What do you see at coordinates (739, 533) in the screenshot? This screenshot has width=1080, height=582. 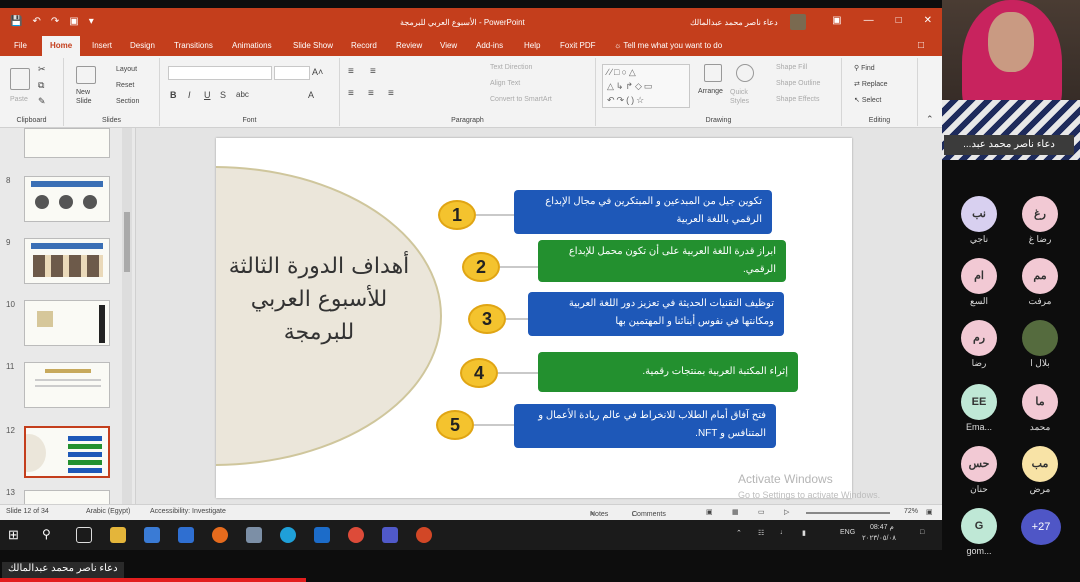 I see `tray-overflow-icon: ⌃` at bounding box center [739, 533].